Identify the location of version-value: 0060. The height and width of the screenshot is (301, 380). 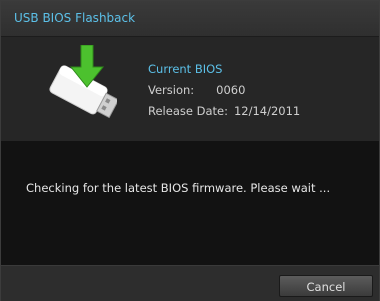
(231, 90).